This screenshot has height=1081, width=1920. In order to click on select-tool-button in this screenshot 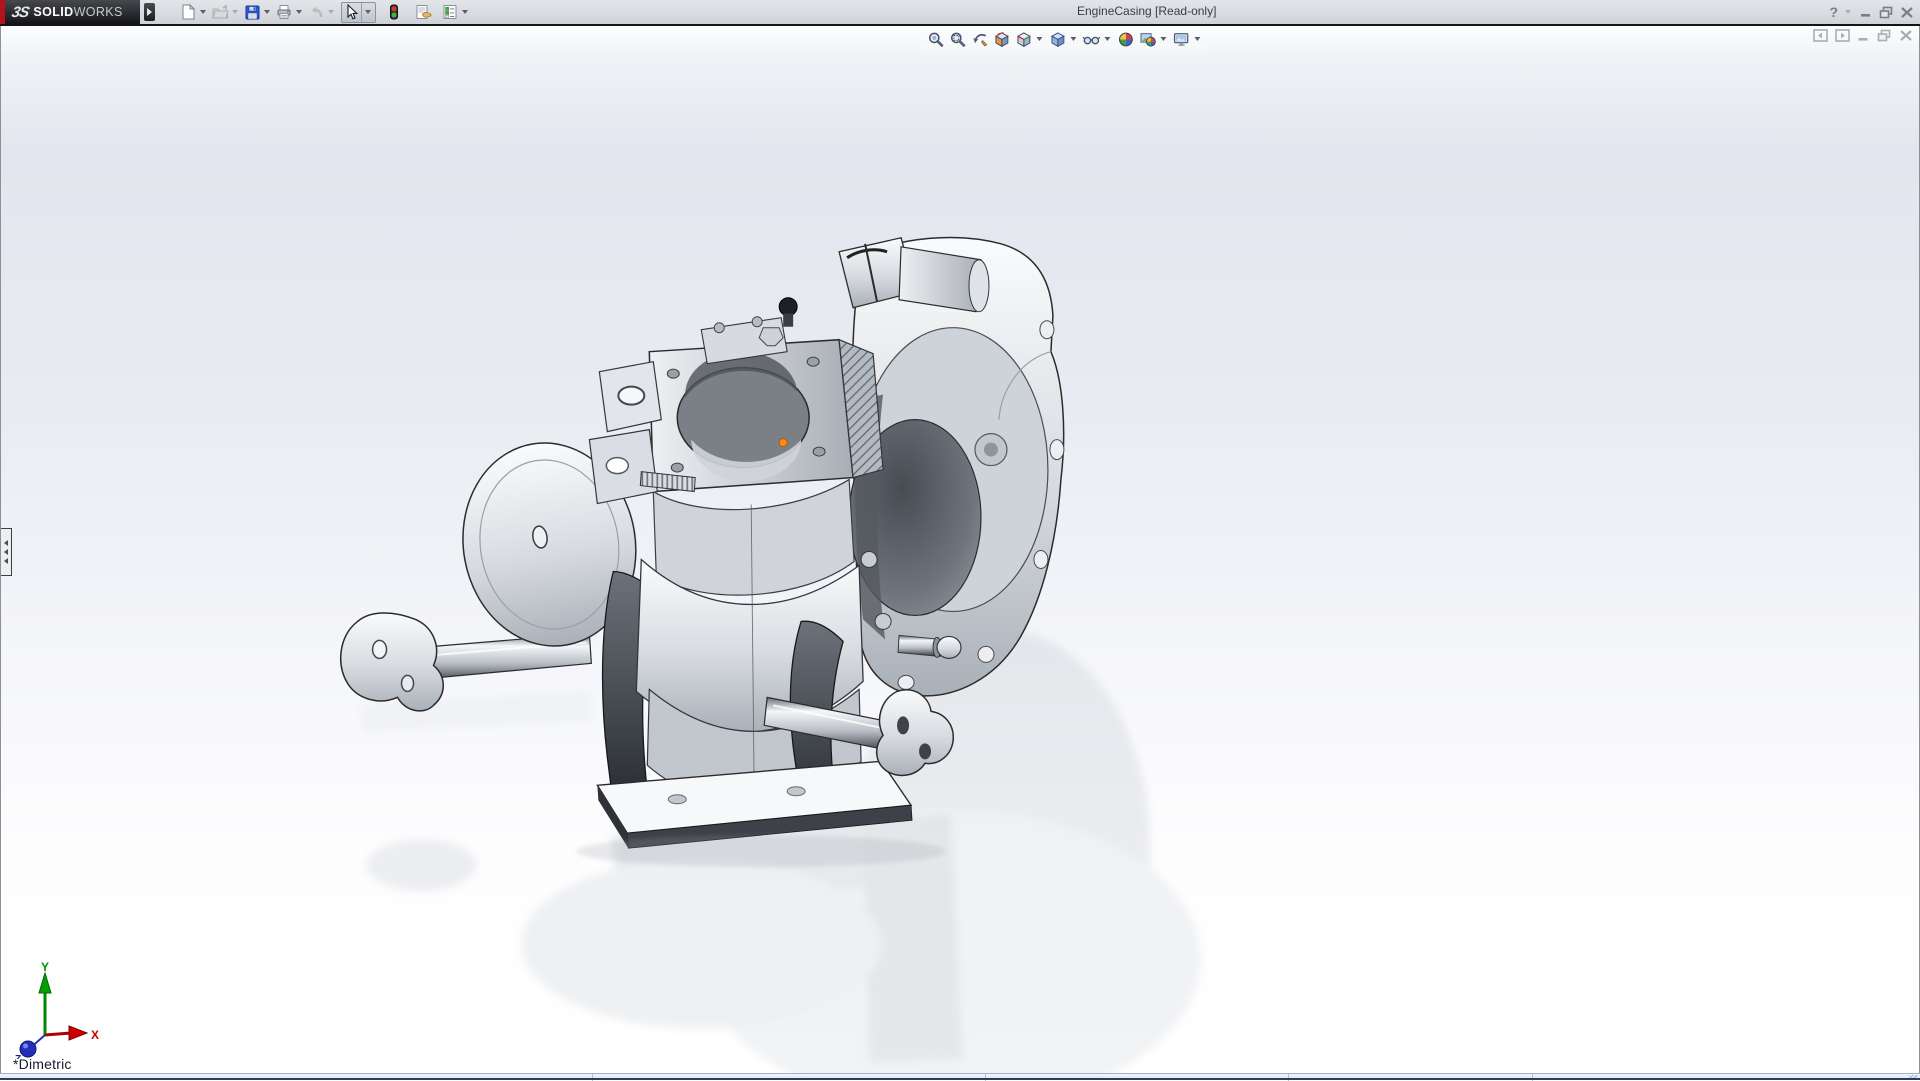, I will do `click(358, 12)`.